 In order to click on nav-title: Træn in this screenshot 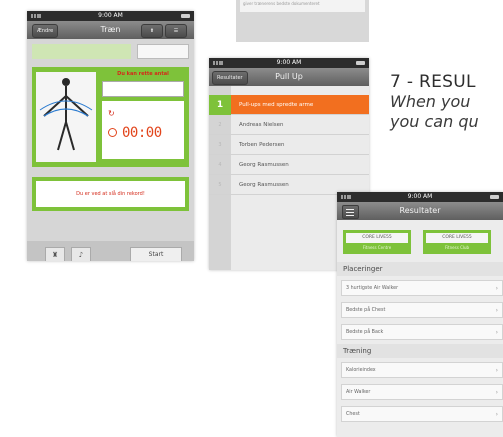, I will do `click(110, 29)`.